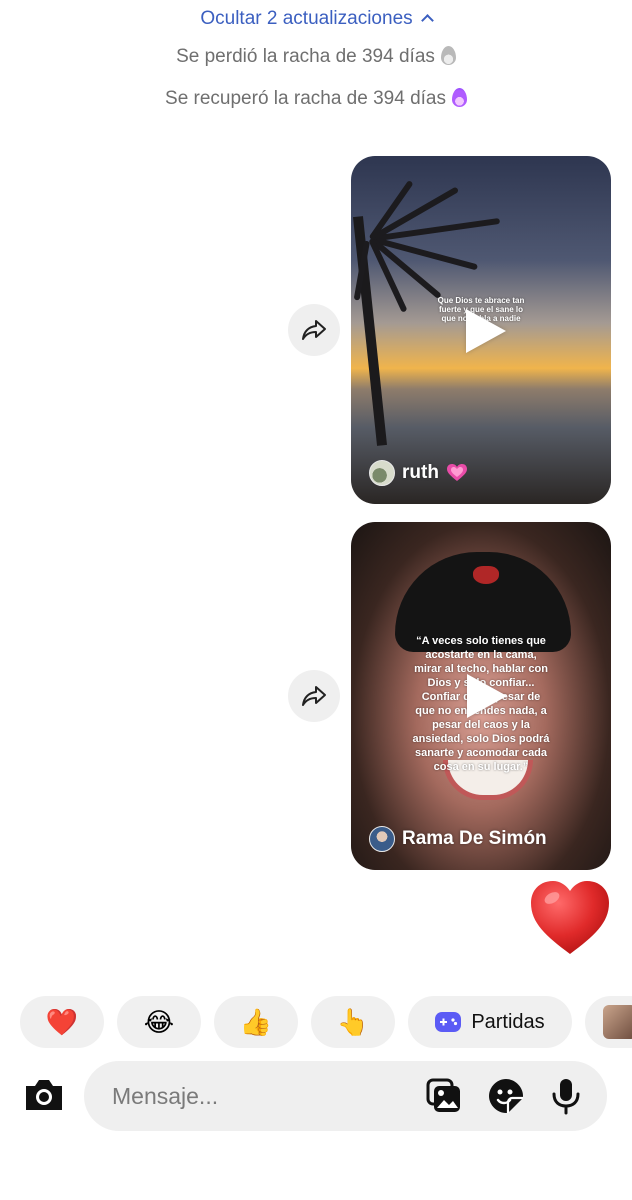 This screenshot has height=1200, width=632. I want to click on reel-author-name: Rama De Simón, so click(474, 838).